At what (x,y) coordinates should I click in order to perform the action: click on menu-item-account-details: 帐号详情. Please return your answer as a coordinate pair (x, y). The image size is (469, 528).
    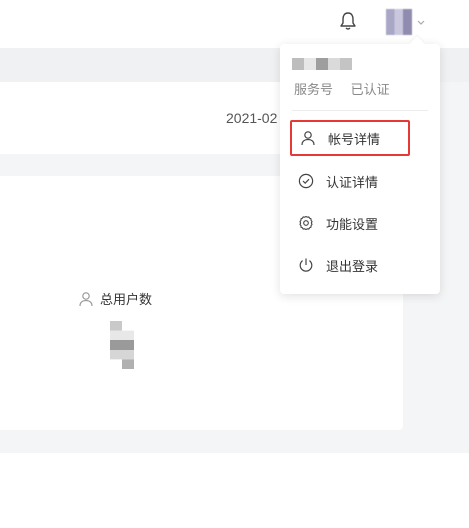
    Looking at the image, I should click on (350, 138).